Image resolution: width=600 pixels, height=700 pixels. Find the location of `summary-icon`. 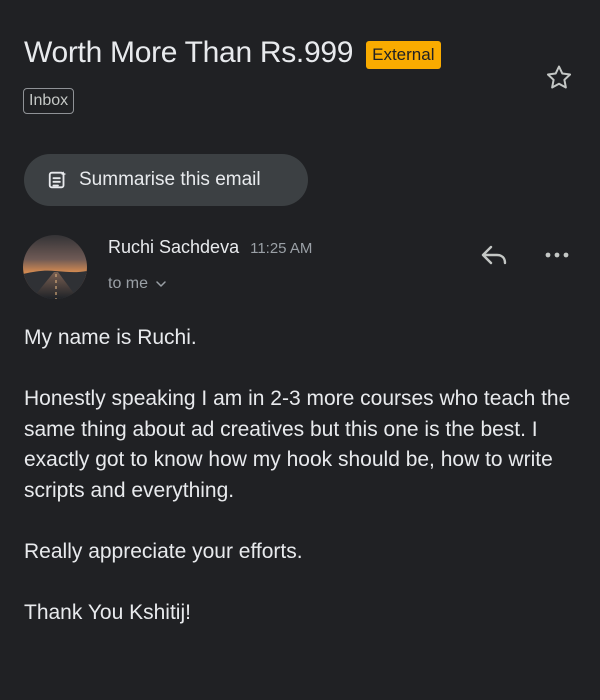

summary-icon is located at coordinates (57, 180).